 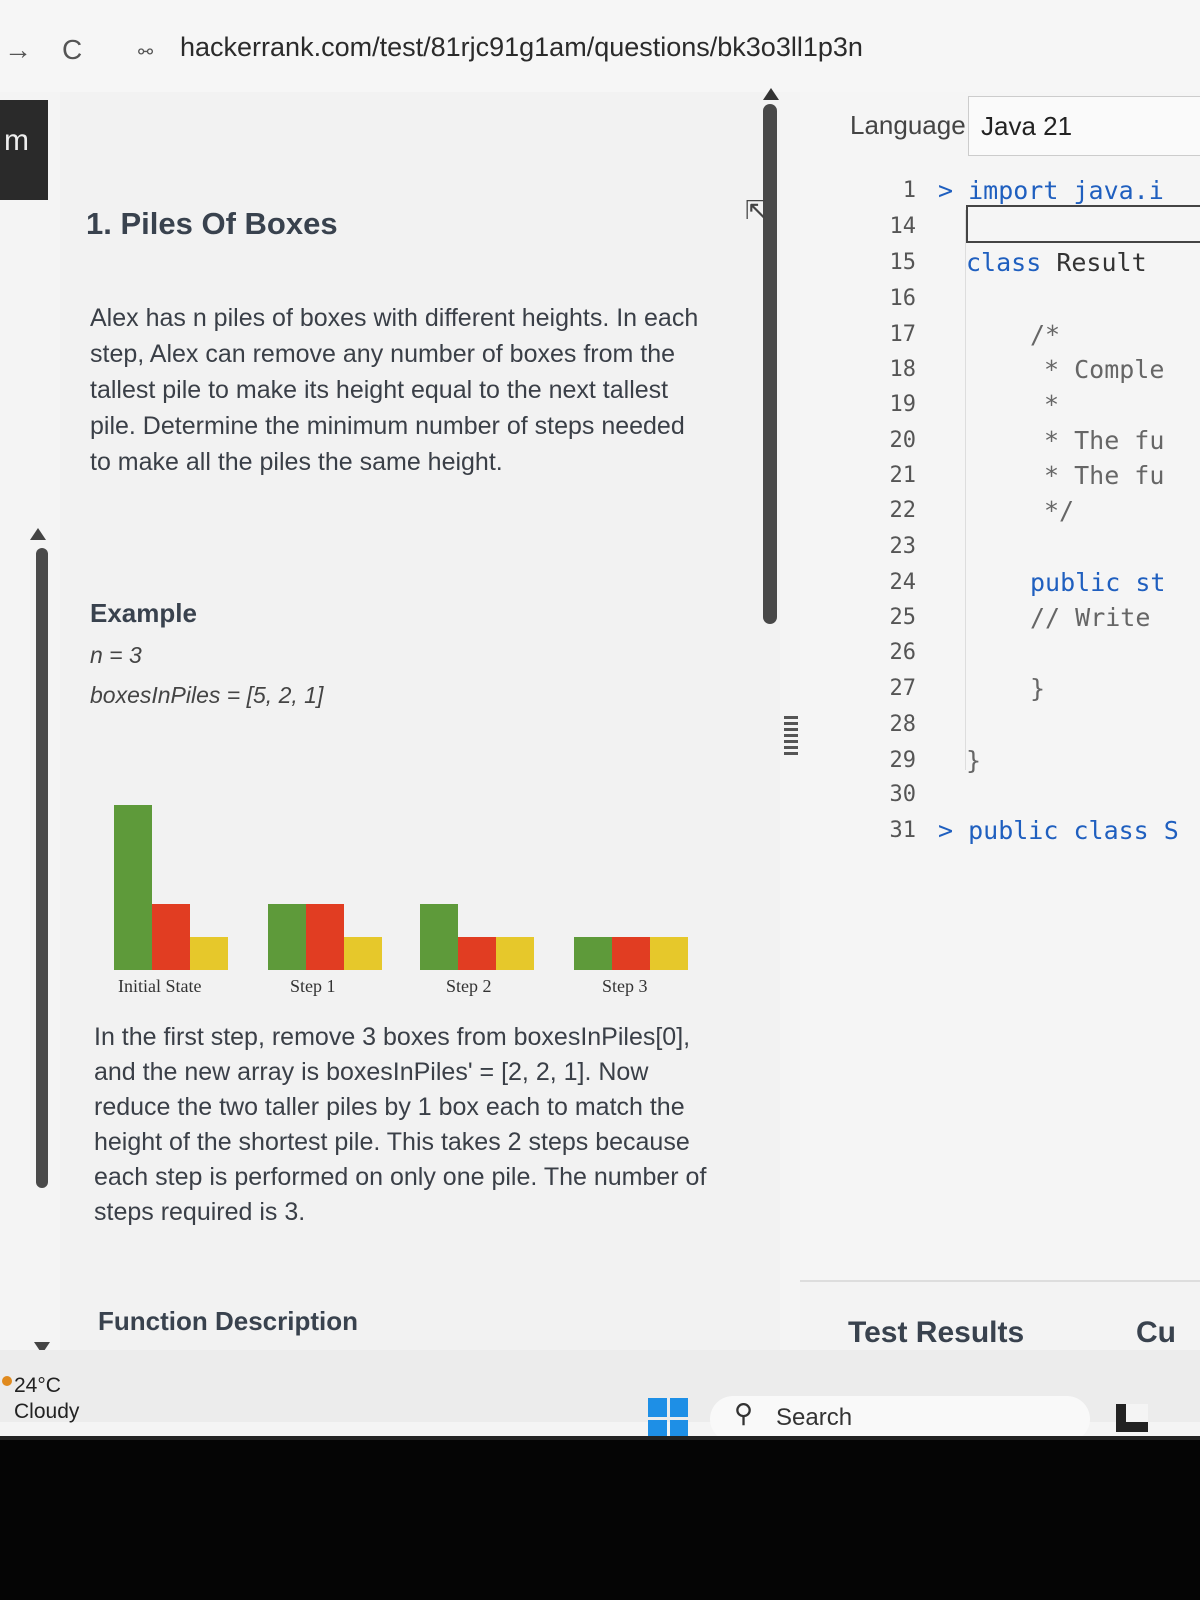 What do you see at coordinates (791, 736) in the screenshot?
I see `resize-grip-icon` at bounding box center [791, 736].